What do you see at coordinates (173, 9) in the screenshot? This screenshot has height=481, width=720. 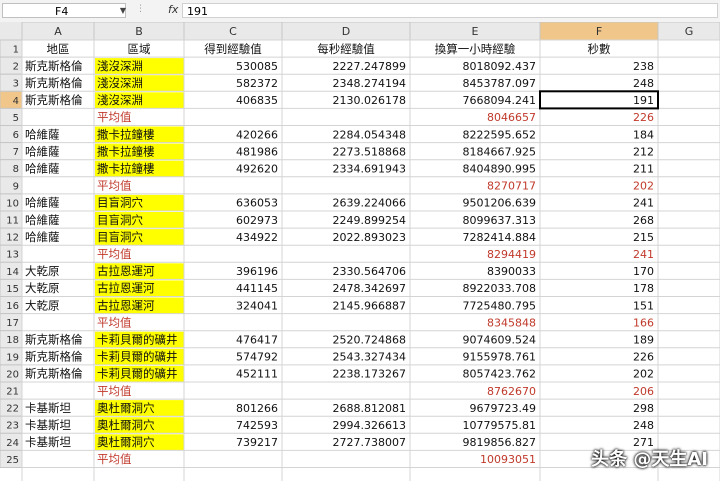 I see `function-icon: fx` at bounding box center [173, 9].